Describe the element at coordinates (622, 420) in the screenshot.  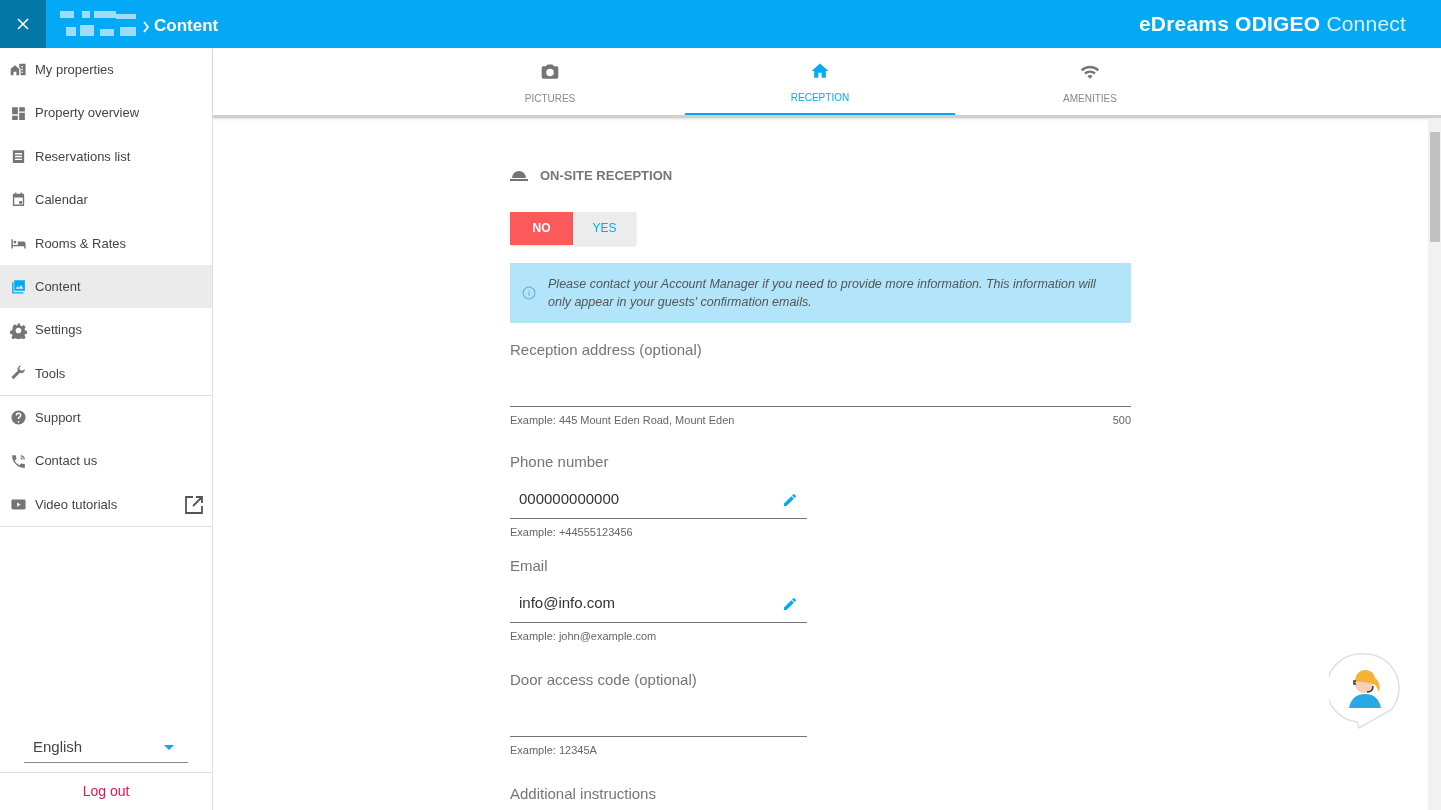
I see `field-hint: Example: 445 Mount Eden Road, Mount Eden` at that location.